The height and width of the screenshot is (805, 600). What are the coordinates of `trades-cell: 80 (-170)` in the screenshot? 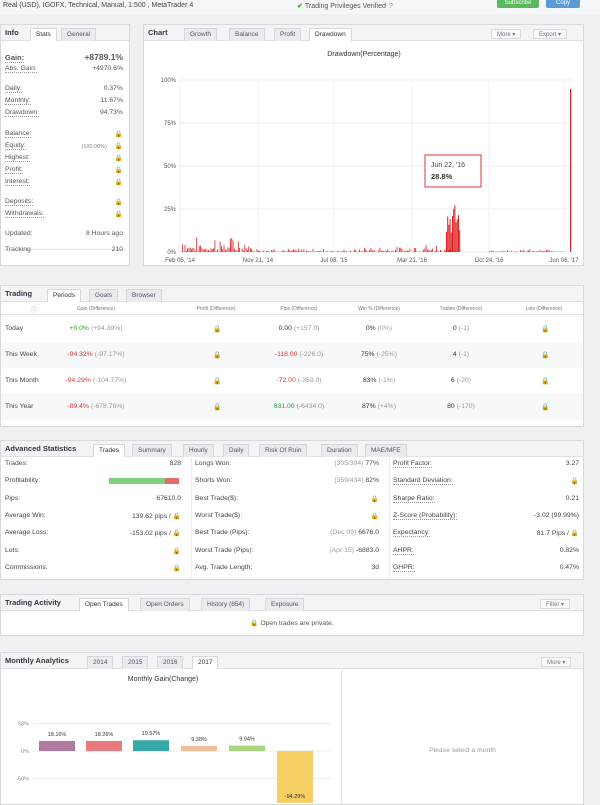 It's located at (461, 406).